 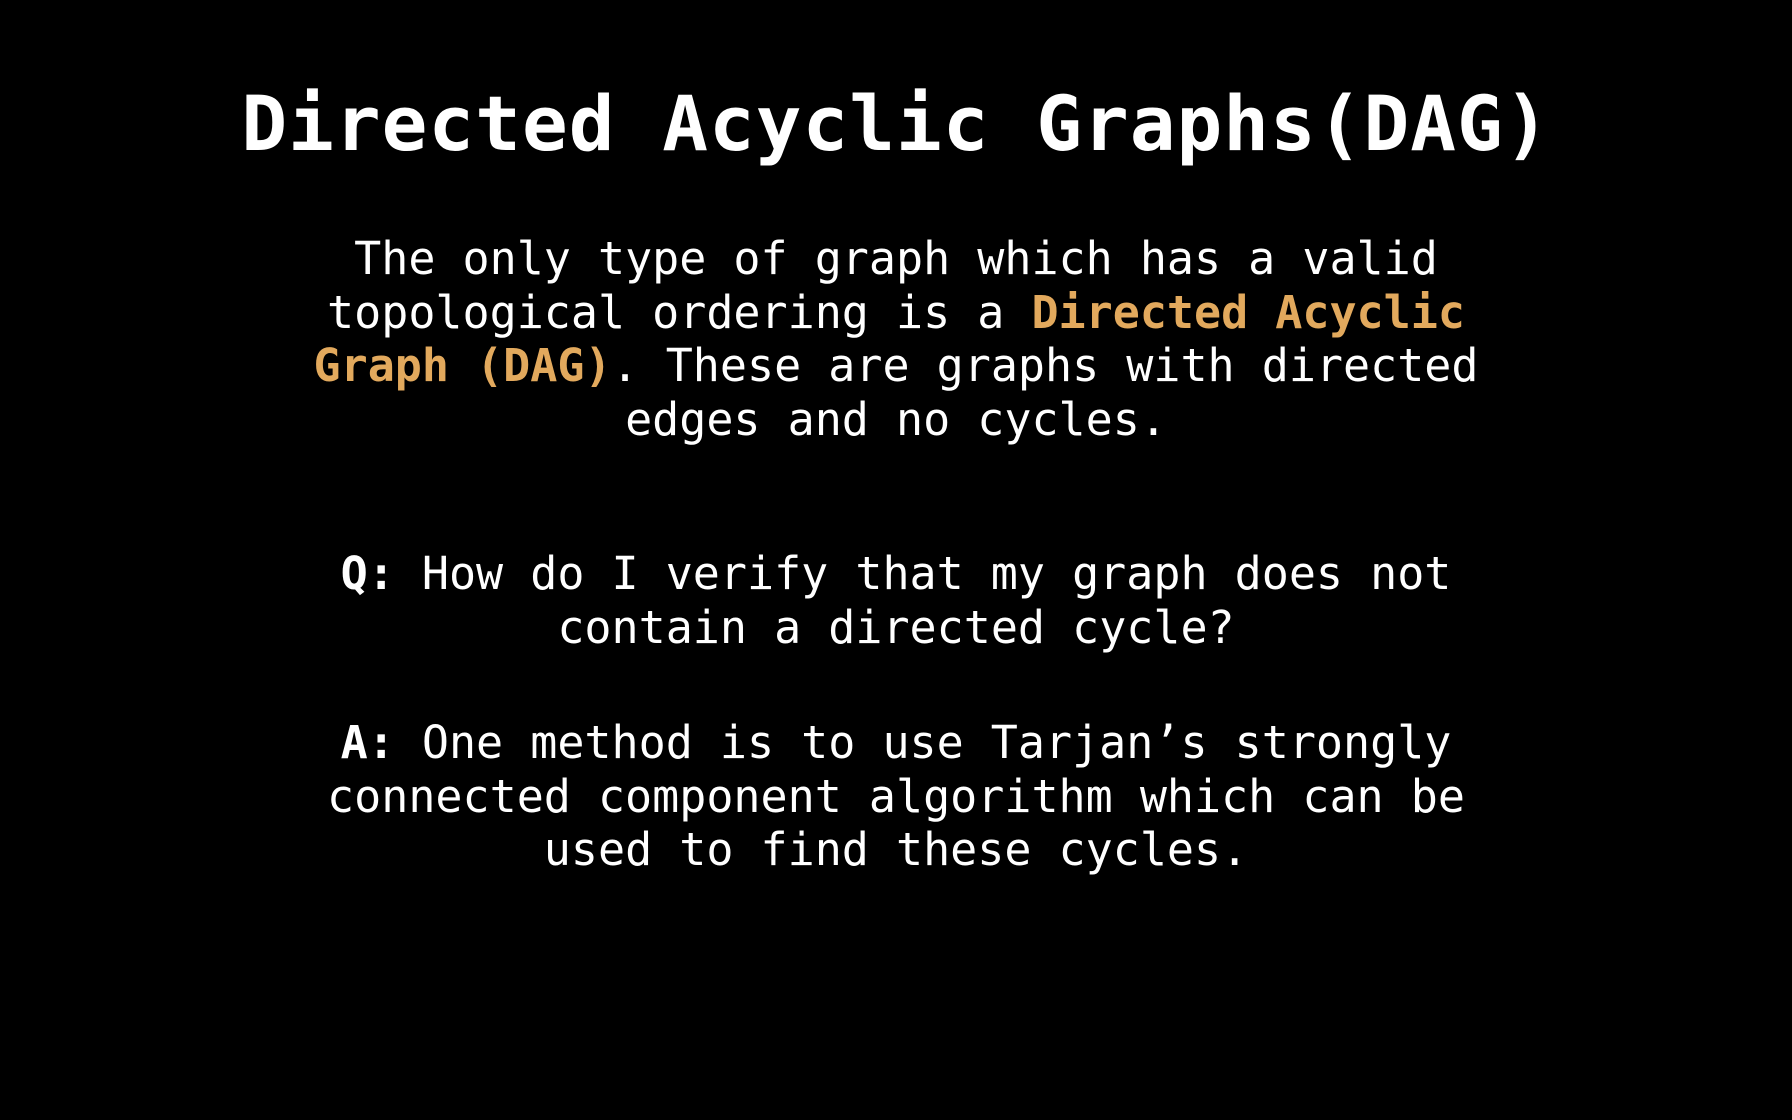 I want to click on question-line-2: contain a directed cycle?, so click(x=896, y=627).